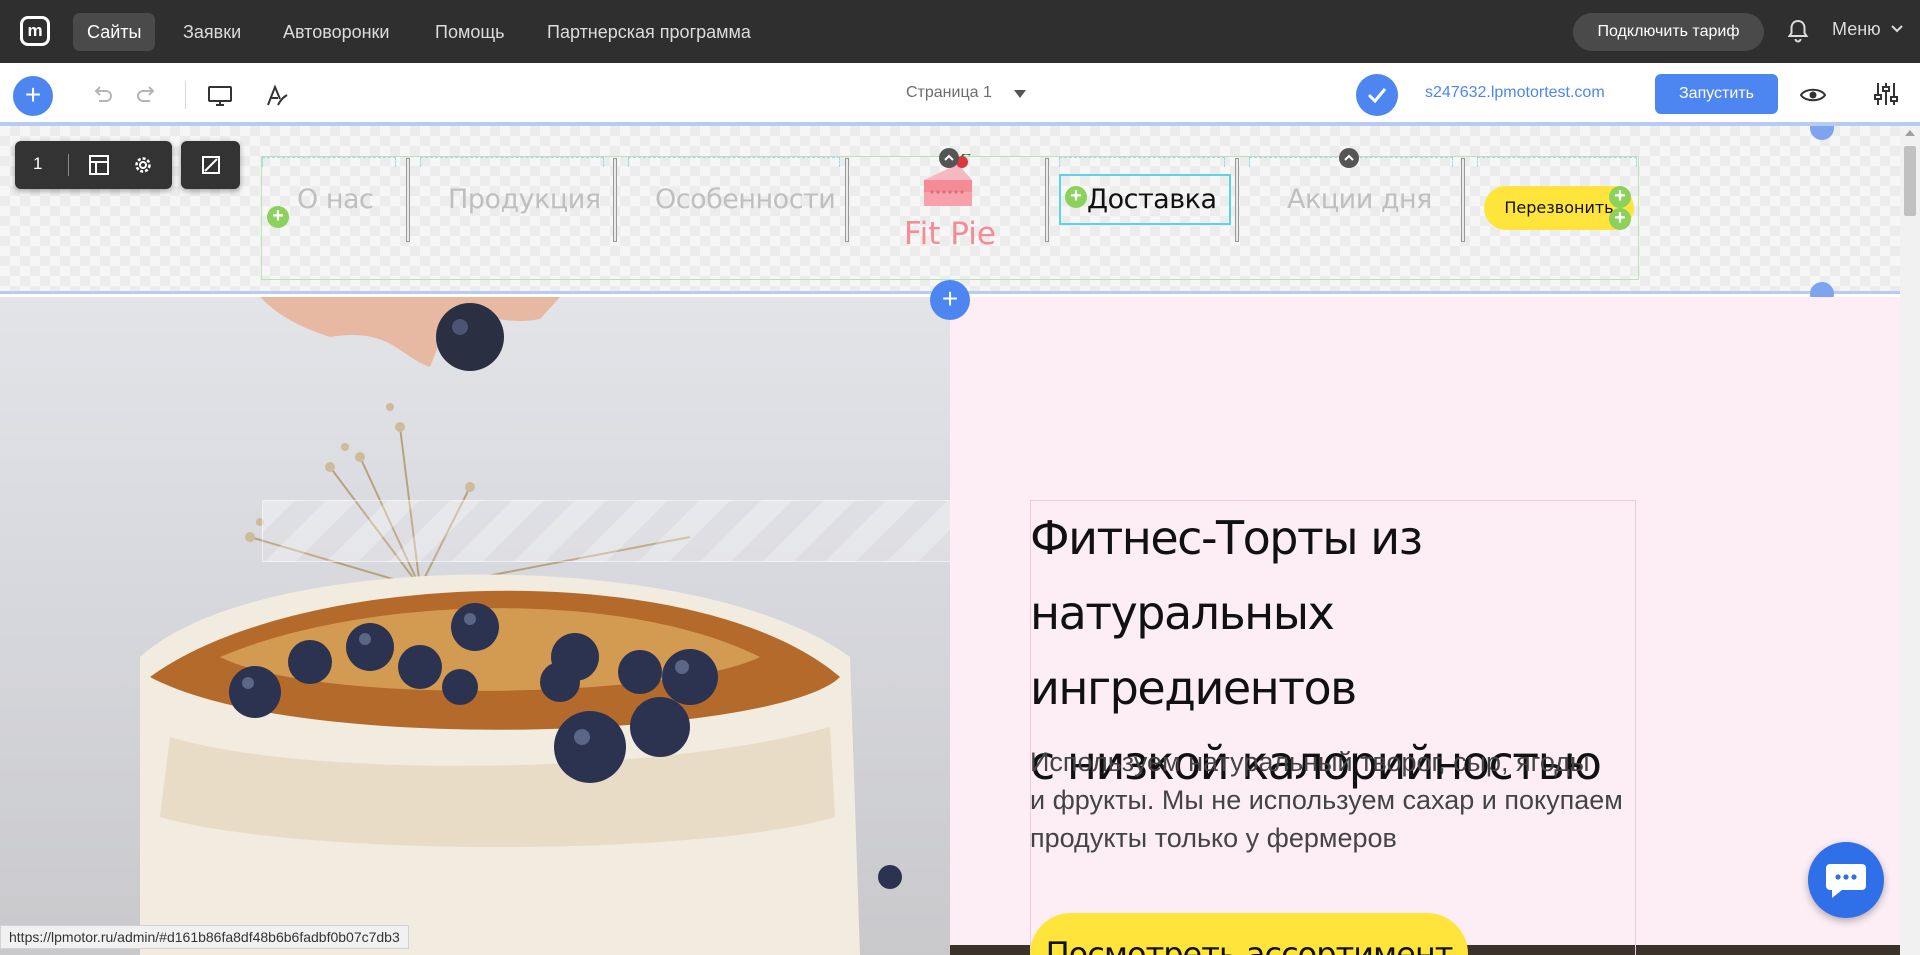  Describe the element at coordinates (1910, 181) in the screenshot. I see `scrollbar-thumb` at that location.